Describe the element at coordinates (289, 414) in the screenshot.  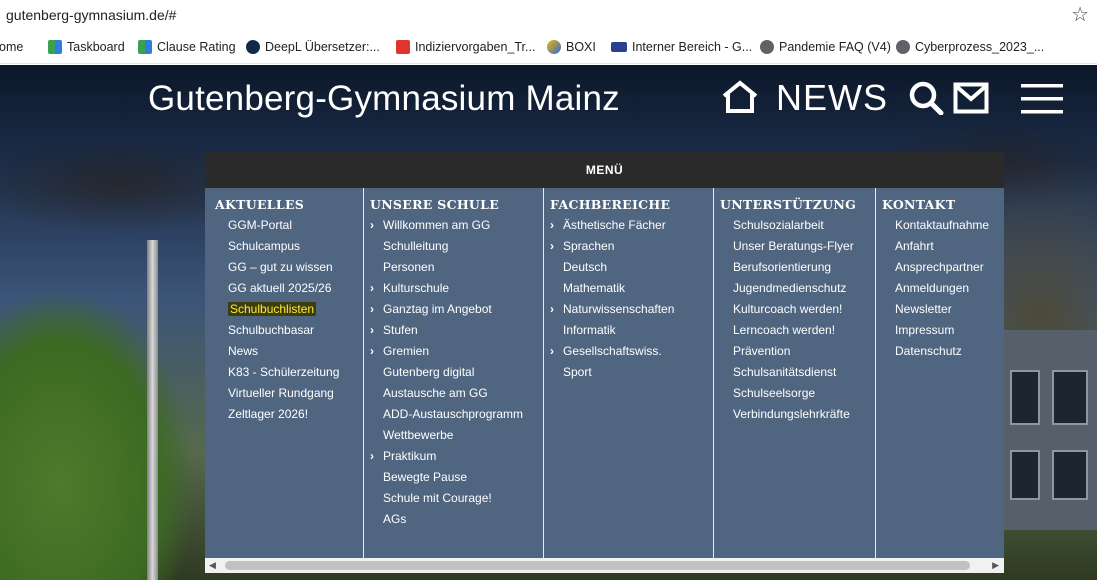
I see `menu-item: Zeltlager 2026!` at that location.